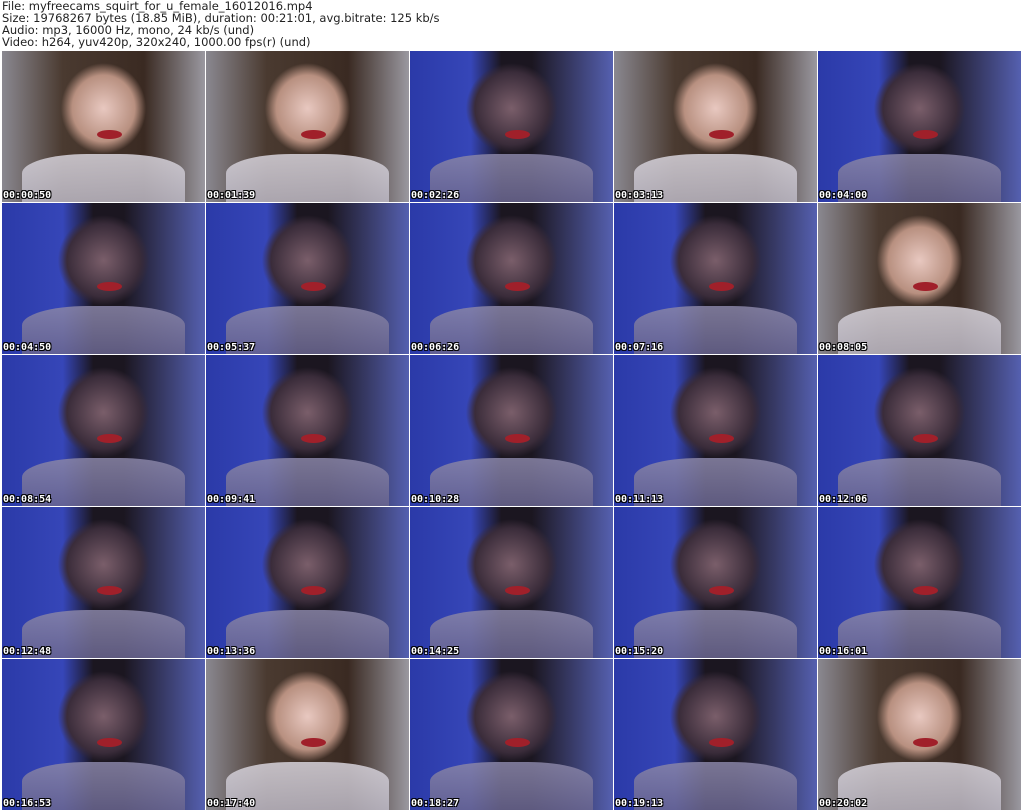 Image resolution: width=1024 pixels, height=811 pixels. Describe the element at coordinates (307, 734) in the screenshot. I see `video-thumbnail: 00:17:40` at that location.